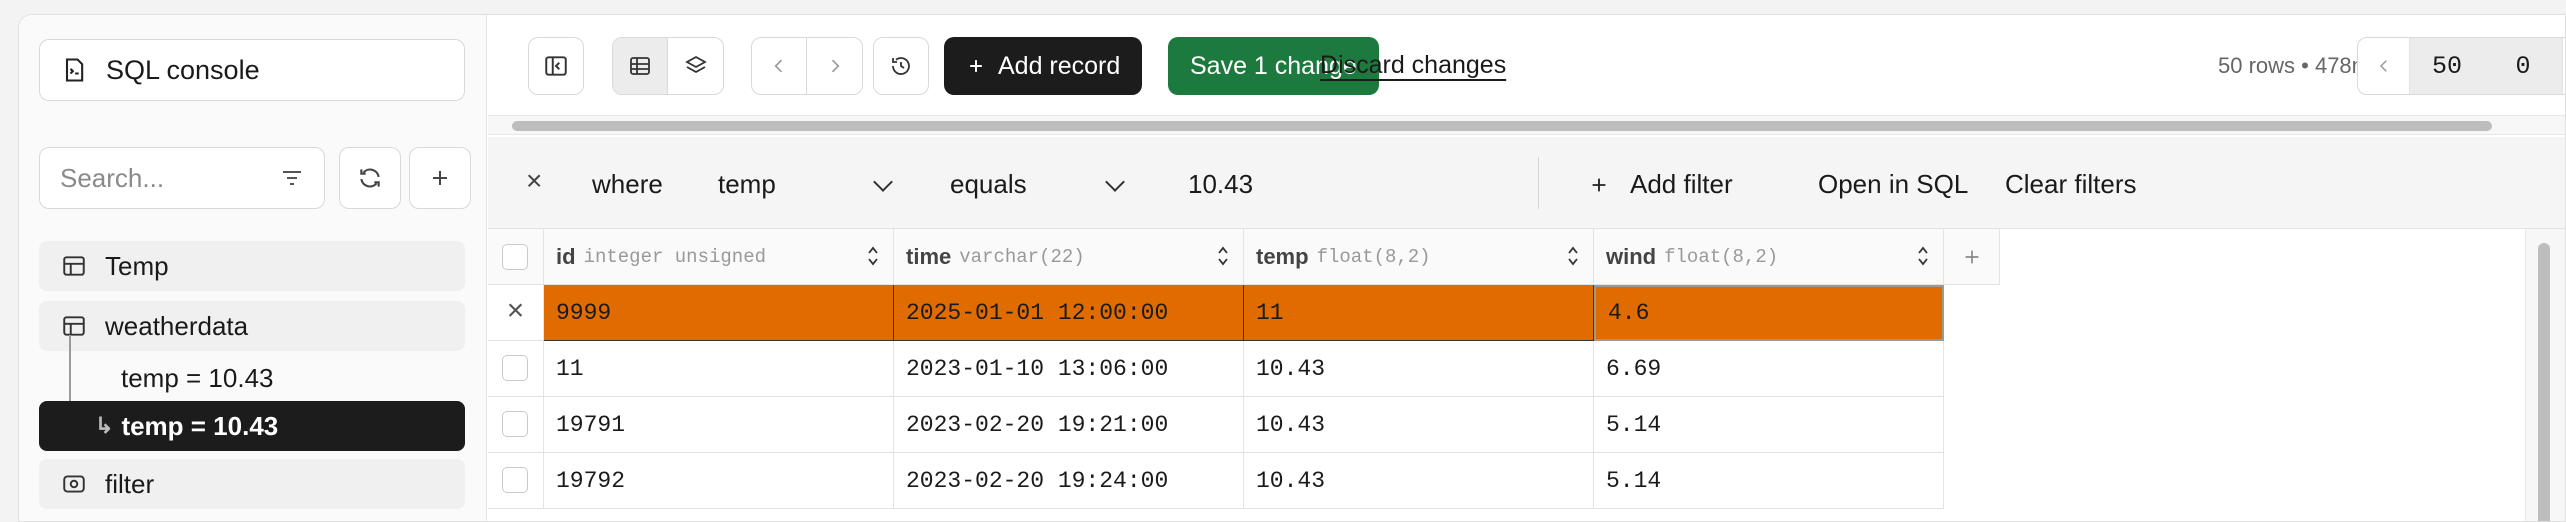 The height and width of the screenshot is (522, 2566). I want to click on select-all-checkbox, so click(515, 257).